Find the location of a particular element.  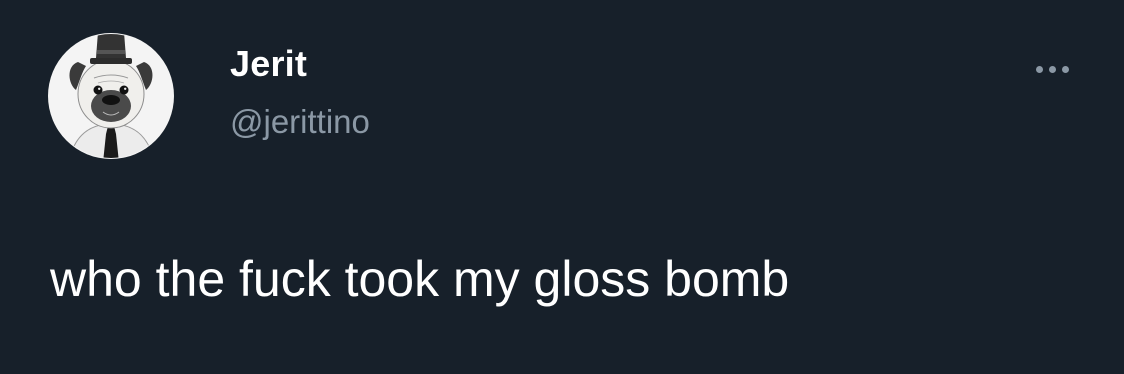

author-avatar is located at coordinates (111, 96).